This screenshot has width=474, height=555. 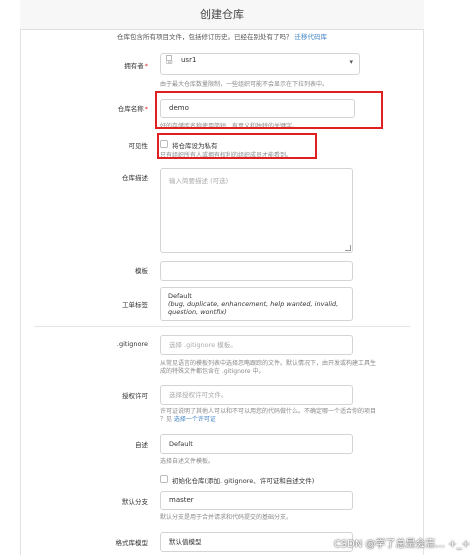 I want to click on description-placeholder: 输入简要描述 (可选), so click(x=199, y=181).